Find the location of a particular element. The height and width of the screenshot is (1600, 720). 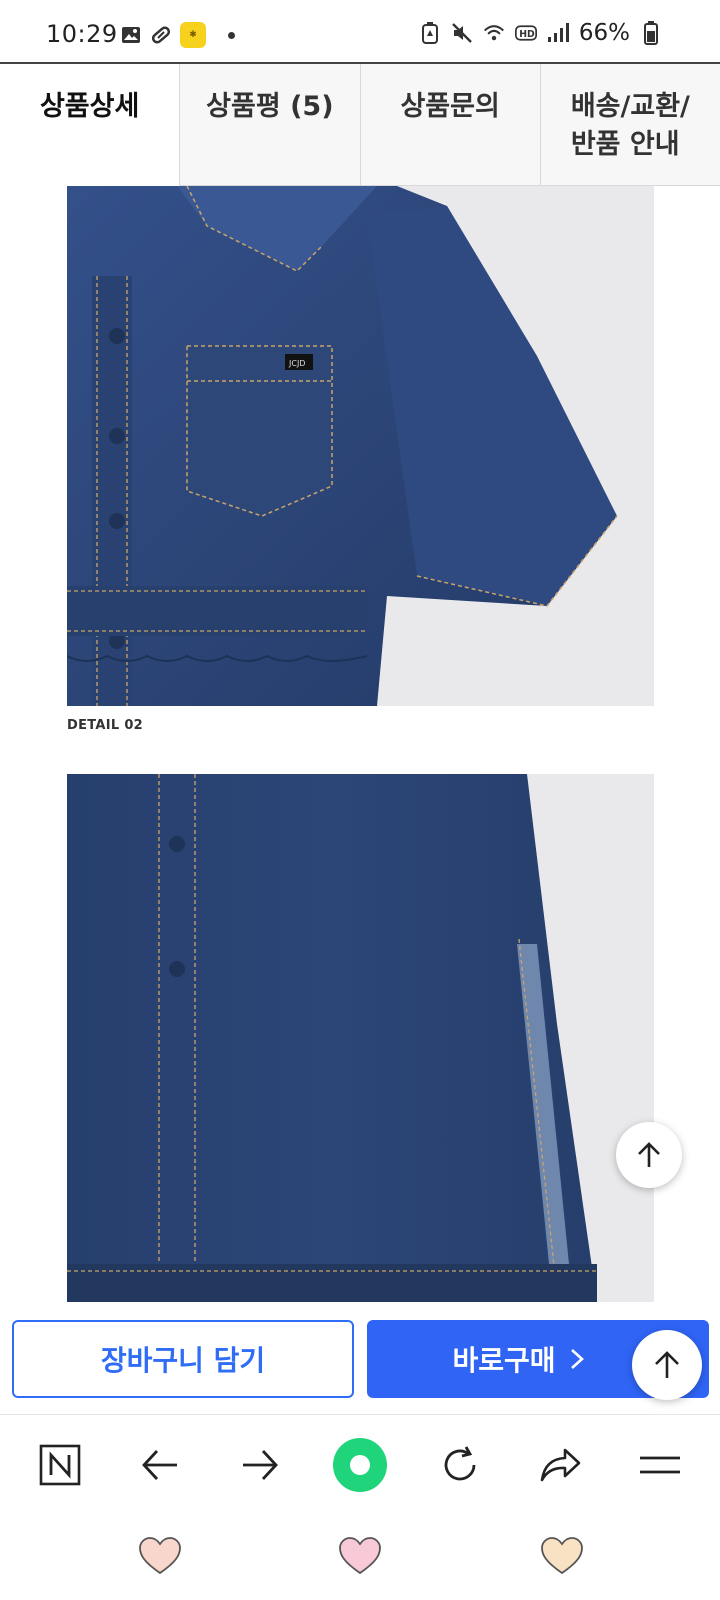

tab-shipping-info: 배송/교환/ 반품 안내 is located at coordinates (630, 126).